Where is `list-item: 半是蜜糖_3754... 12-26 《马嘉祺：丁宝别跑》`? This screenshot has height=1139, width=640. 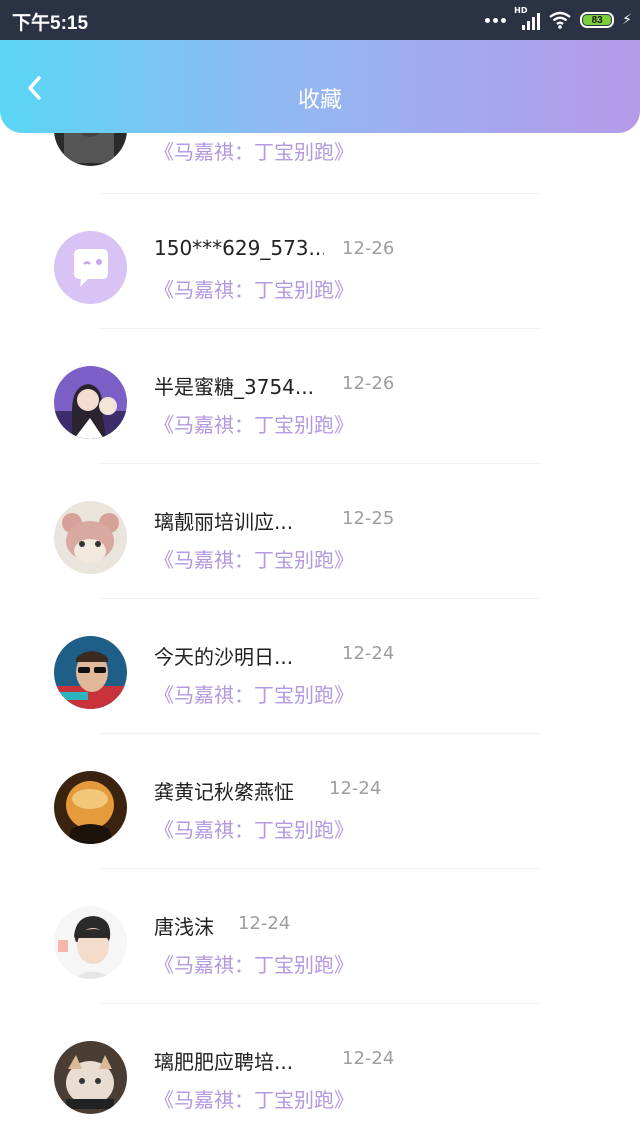 list-item: 半是蜜糖_3754... 12-26 《马嘉祺：丁宝别跑》 is located at coordinates (320, 396).